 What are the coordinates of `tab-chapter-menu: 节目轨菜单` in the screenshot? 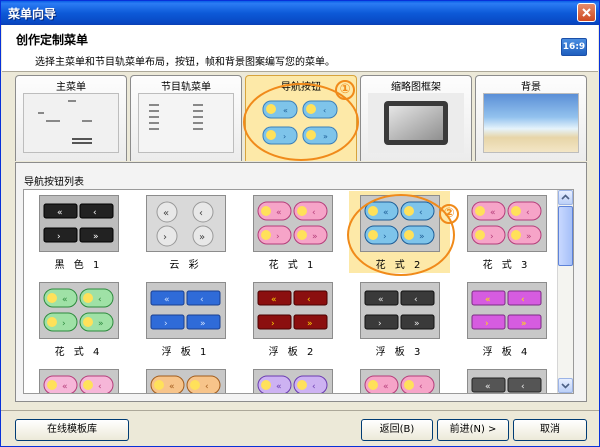 It's located at (186, 118).